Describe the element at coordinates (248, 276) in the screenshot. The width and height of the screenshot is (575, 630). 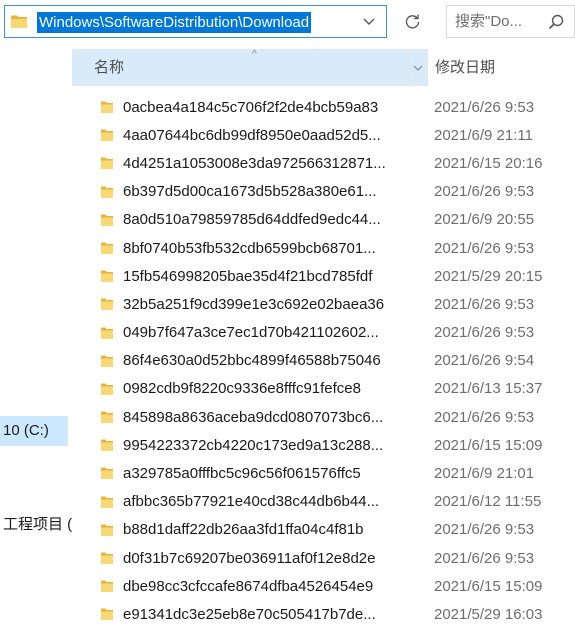
I see `file-name: 15fb546998205bae35d4f21bcd785fdf` at that location.